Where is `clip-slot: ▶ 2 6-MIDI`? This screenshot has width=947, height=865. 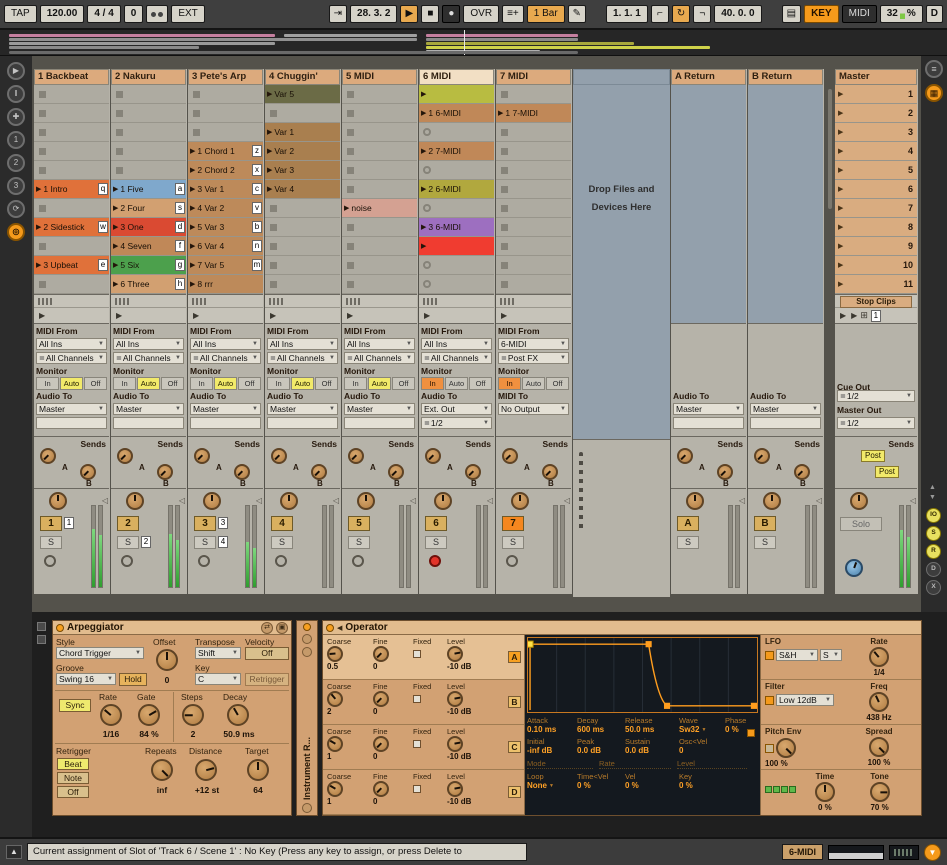
clip-slot: ▶ 2 6-MIDI is located at coordinates (456, 189).